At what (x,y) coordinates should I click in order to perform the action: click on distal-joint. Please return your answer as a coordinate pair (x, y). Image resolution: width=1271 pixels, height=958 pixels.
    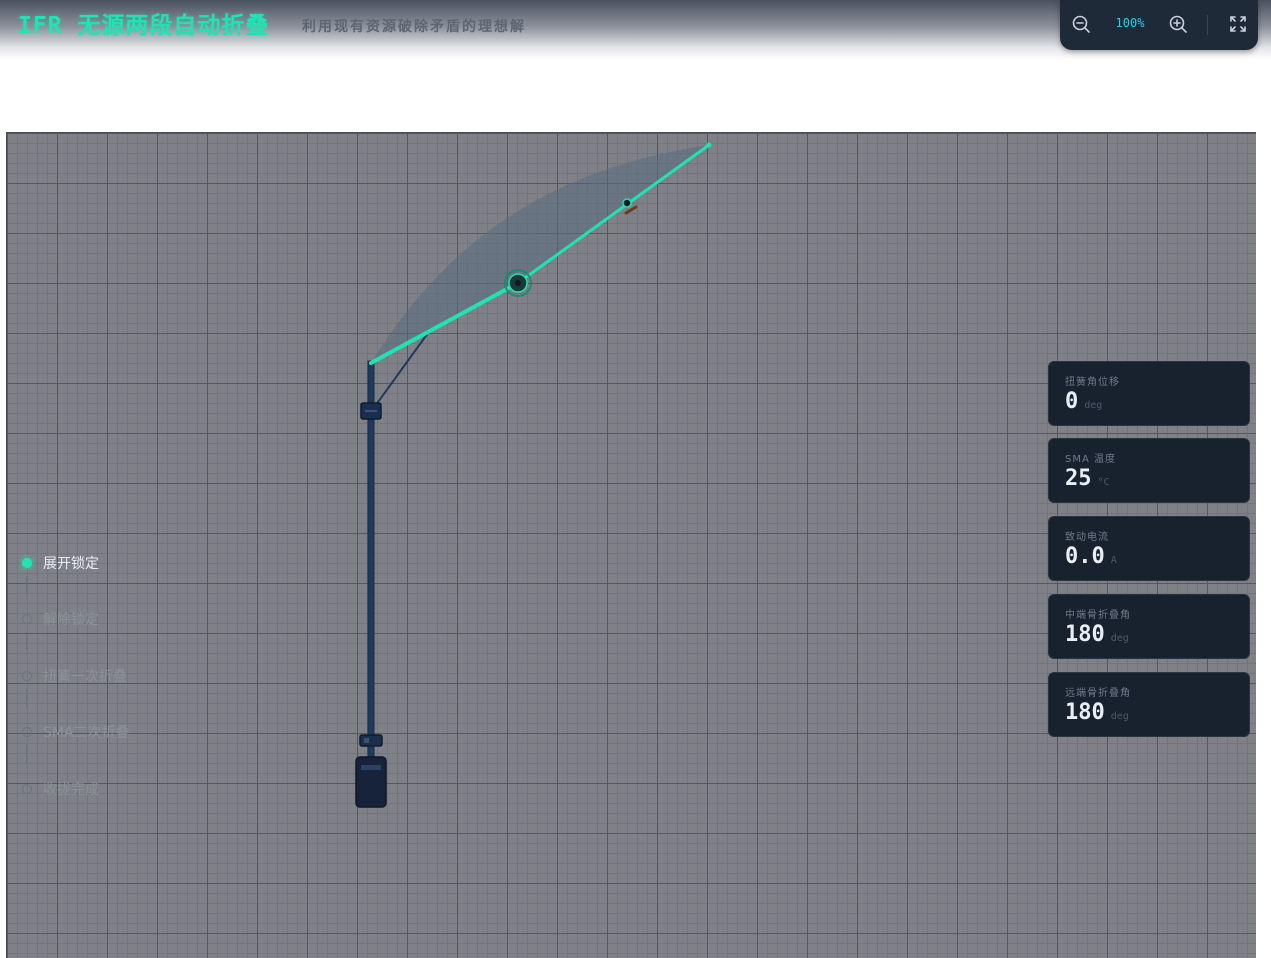
    Looking at the image, I should click on (627, 203).